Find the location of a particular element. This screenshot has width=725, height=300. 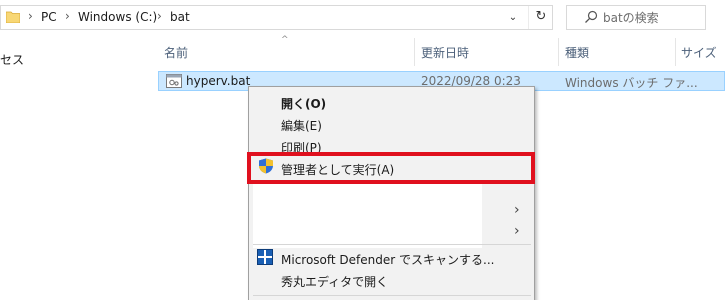

column-header-type: 種類 is located at coordinates (577, 52).